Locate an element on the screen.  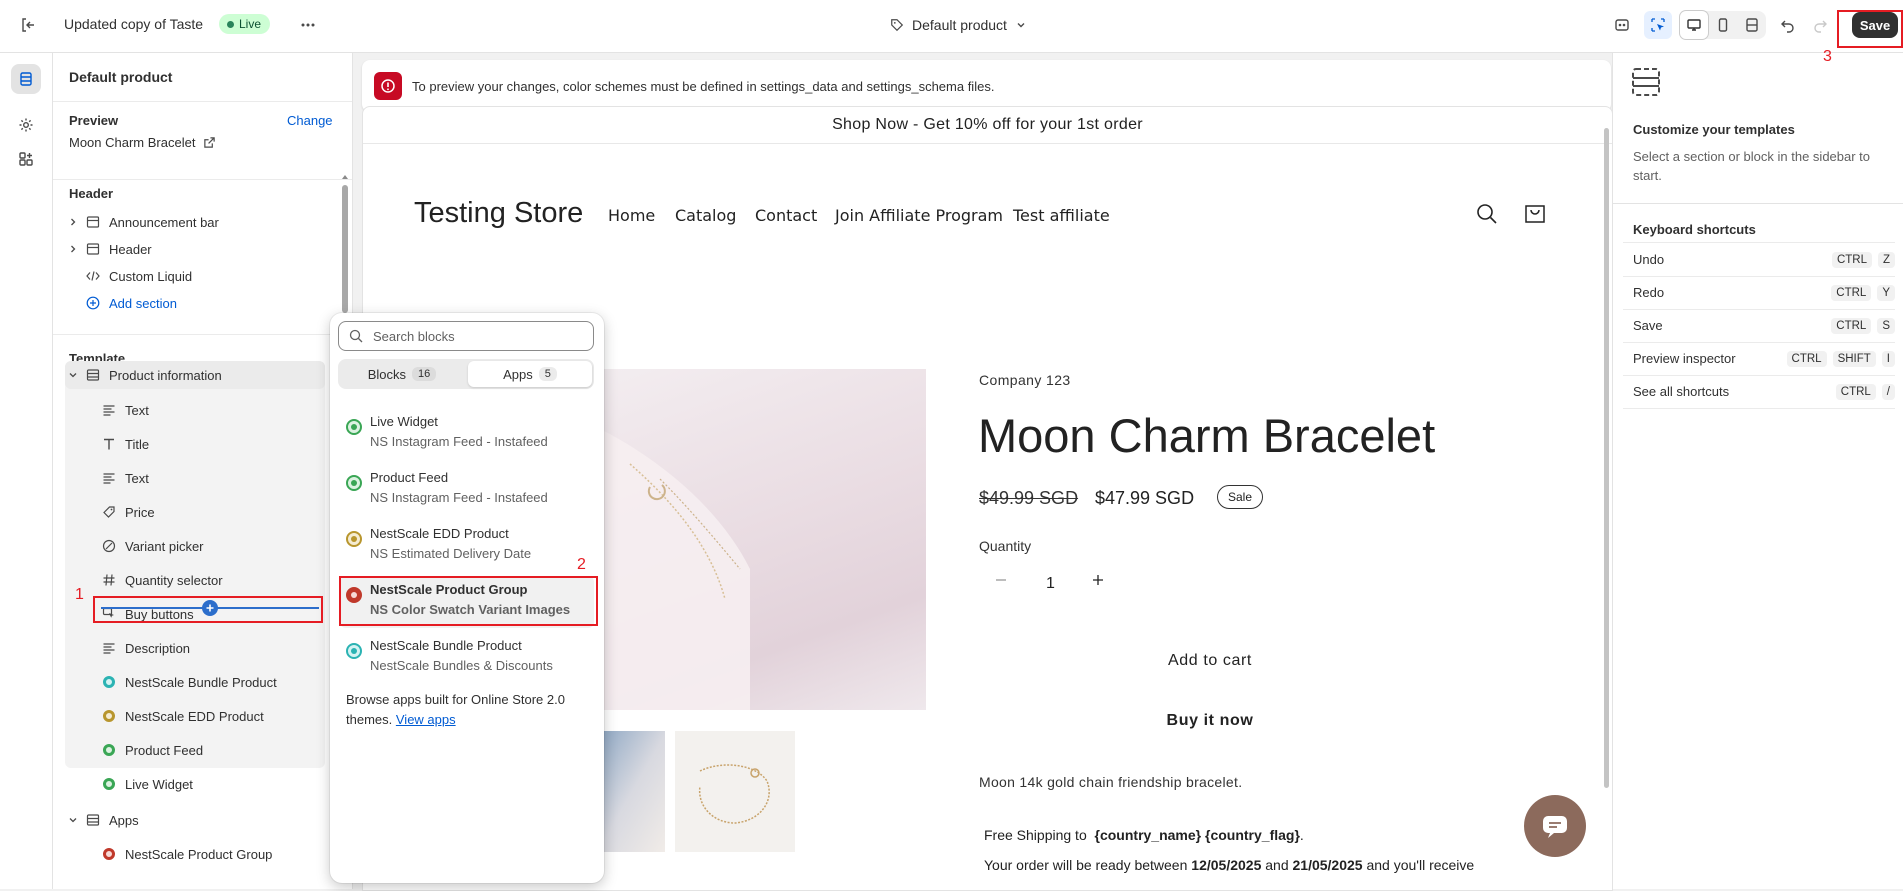
product-main-image is located at coordinates (763, 539).